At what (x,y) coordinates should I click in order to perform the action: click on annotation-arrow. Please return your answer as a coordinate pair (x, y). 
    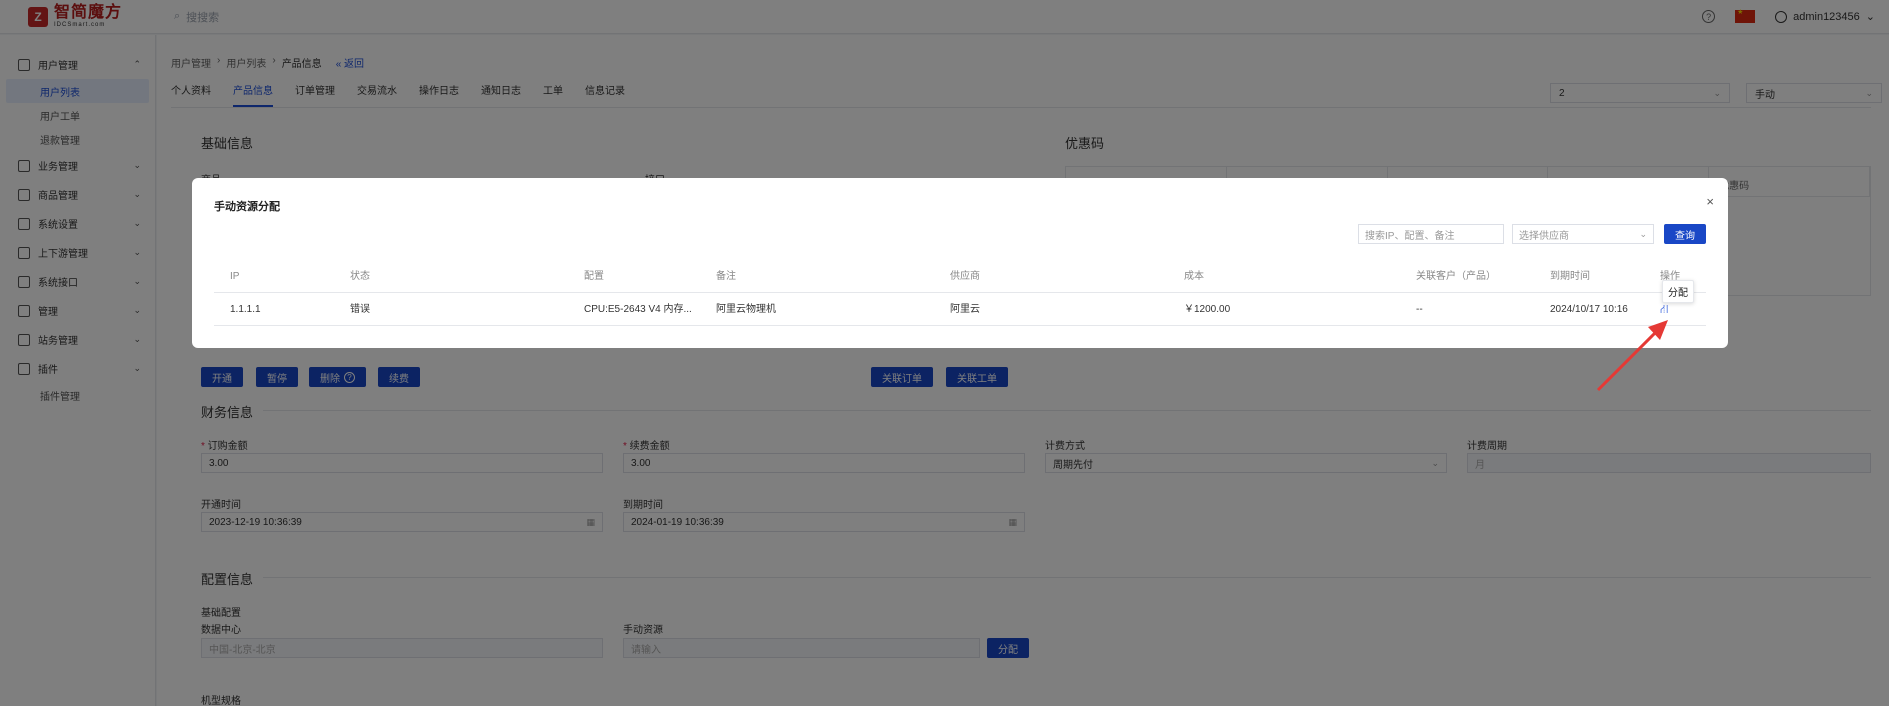
    Looking at the image, I should click on (1632, 356).